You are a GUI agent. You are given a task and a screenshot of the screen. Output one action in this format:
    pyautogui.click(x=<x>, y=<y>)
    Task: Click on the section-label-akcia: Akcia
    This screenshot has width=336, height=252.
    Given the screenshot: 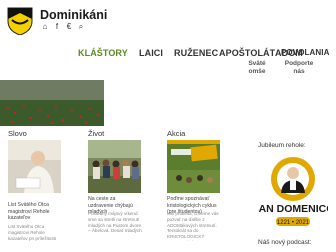 What is the action you would take?
    pyautogui.click(x=176, y=133)
    